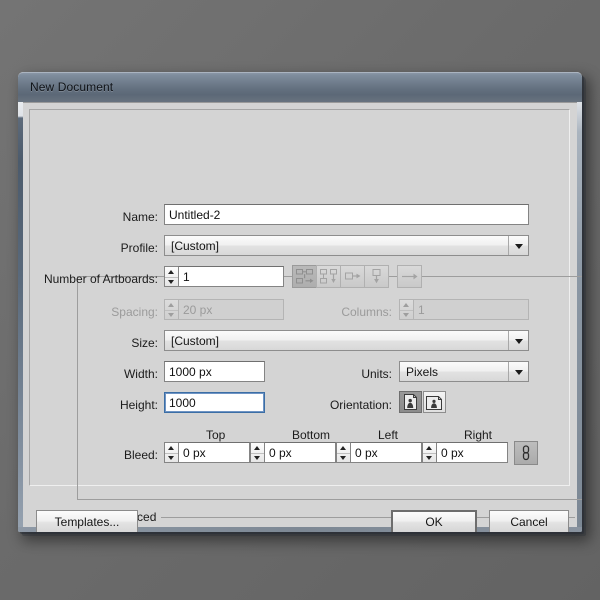 This screenshot has width=600, height=600. What do you see at coordinates (140, 374) in the screenshot?
I see `width-label: Width:` at bounding box center [140, 374].